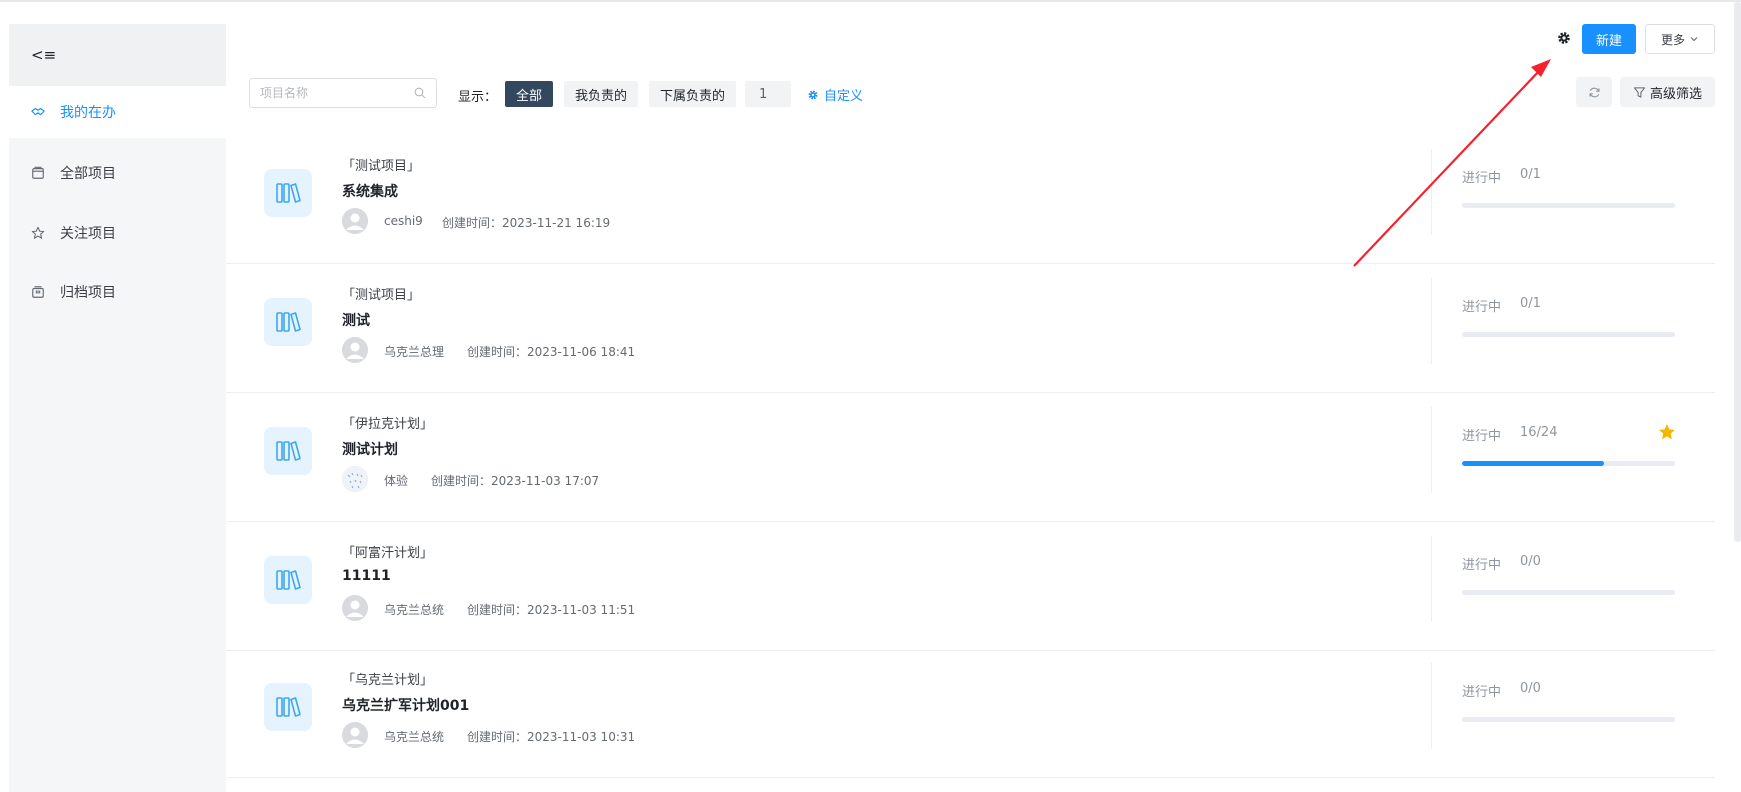 This screenshot has height=792, width=1741. What do you see at coordinates (693, 94) in the screenshot?
I see `filter-chip-subordinates: 下属负责的` at bounding box center [693, 94].